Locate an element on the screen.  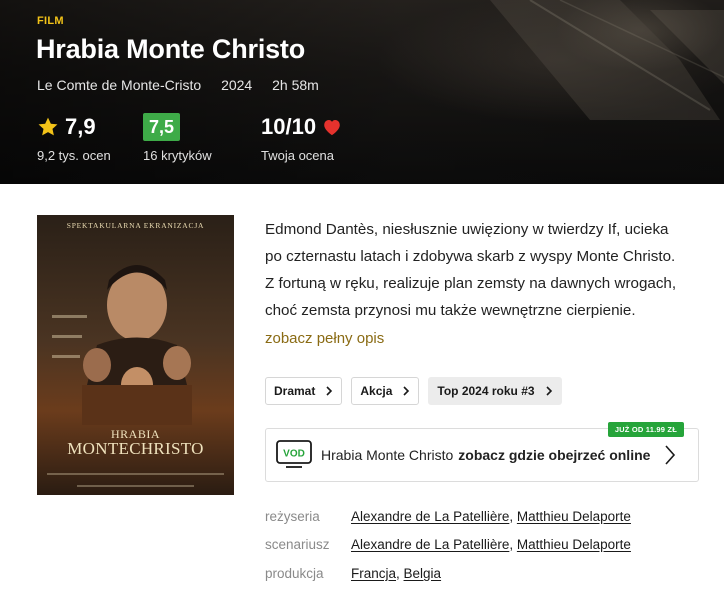
your-rating: 10/10 Twoja ocena is located at coordinates (301, 137).